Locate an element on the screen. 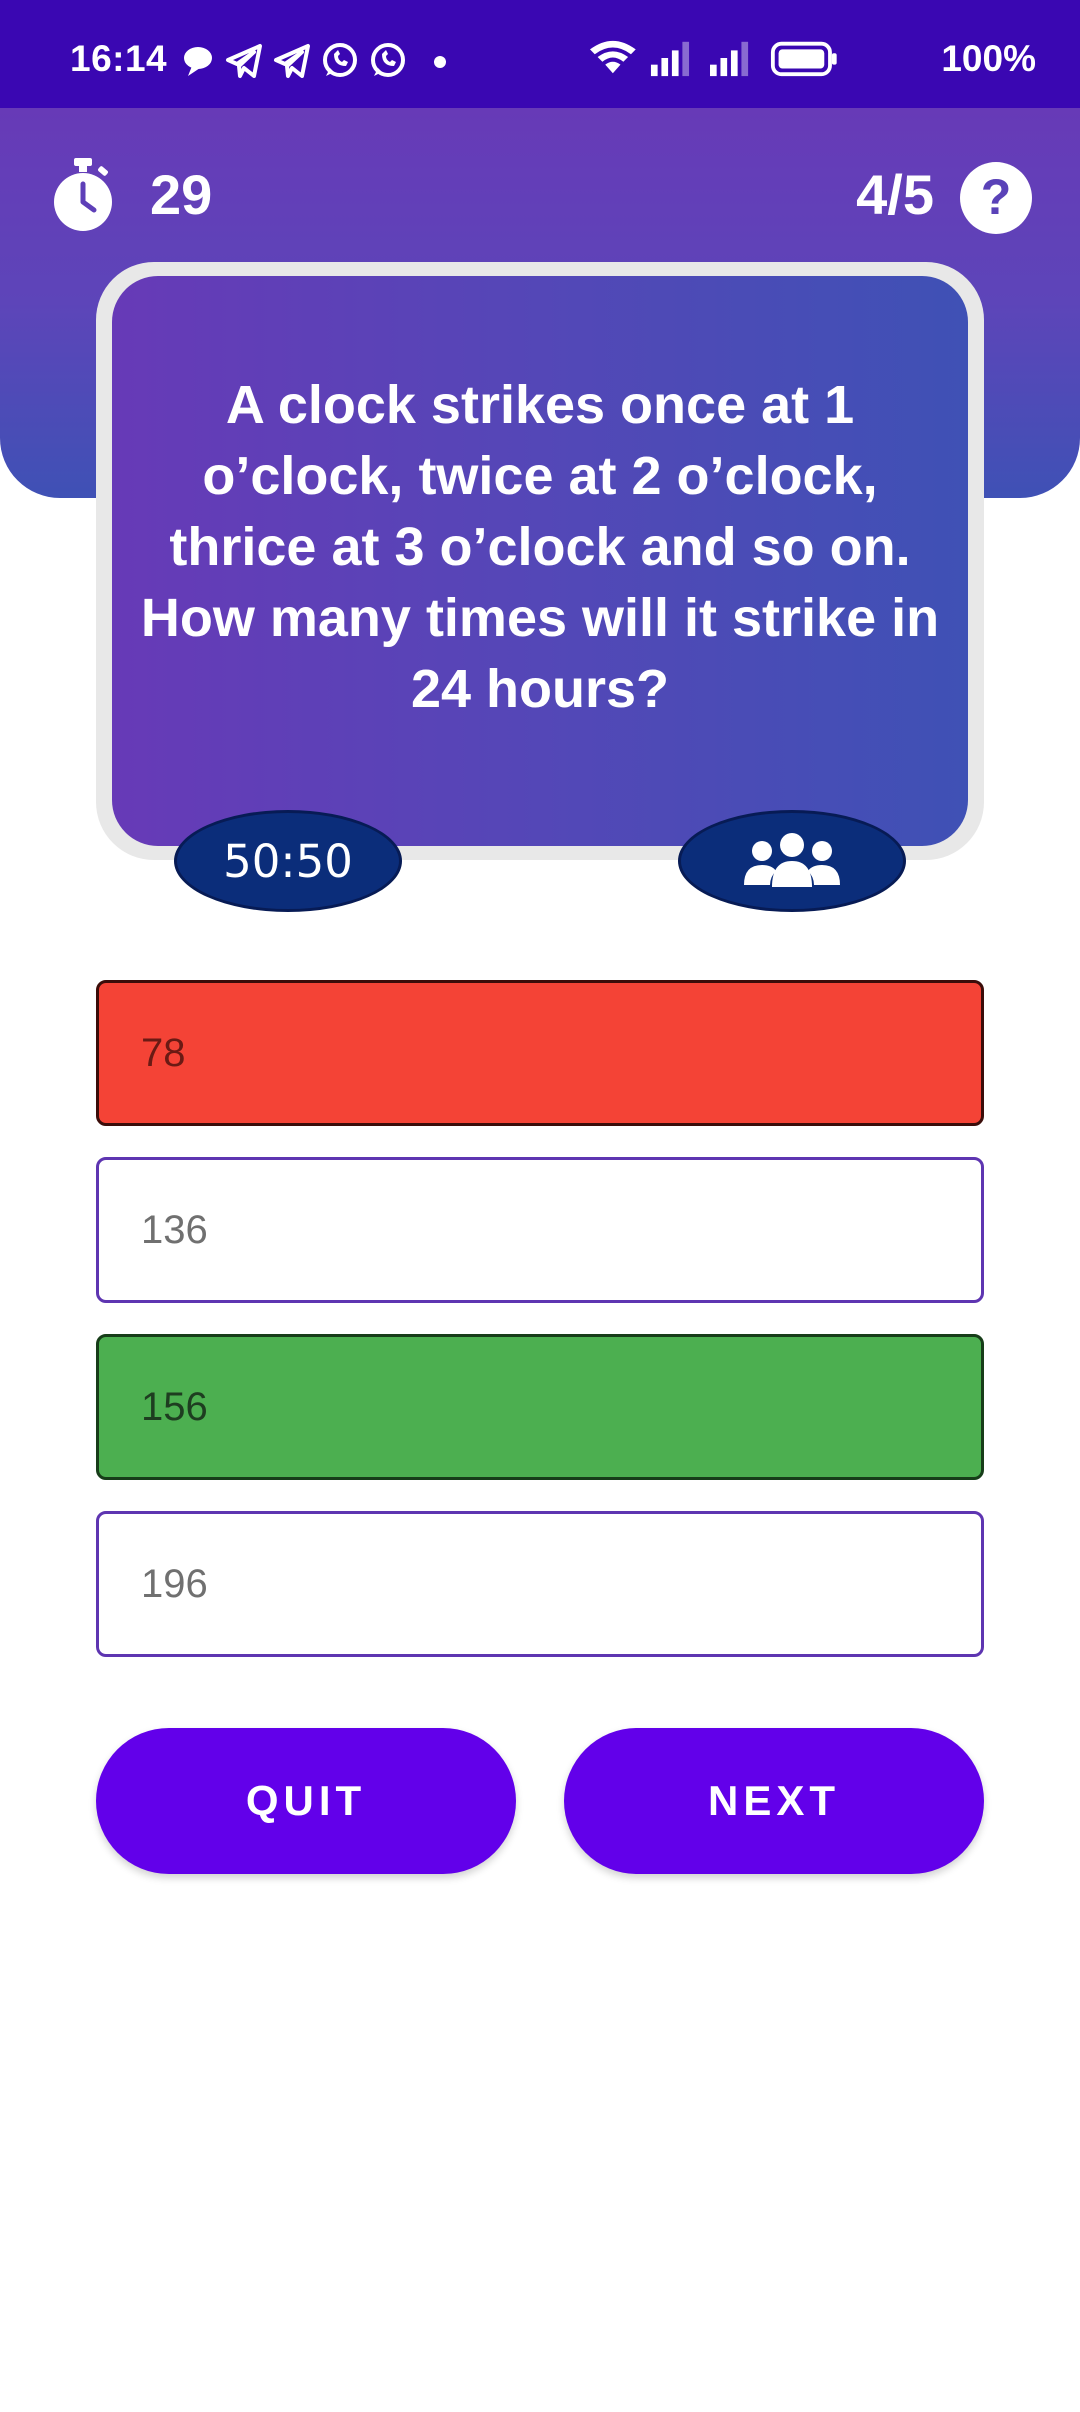  answer-option-3: 156 is located at coordinates (540, 1407).